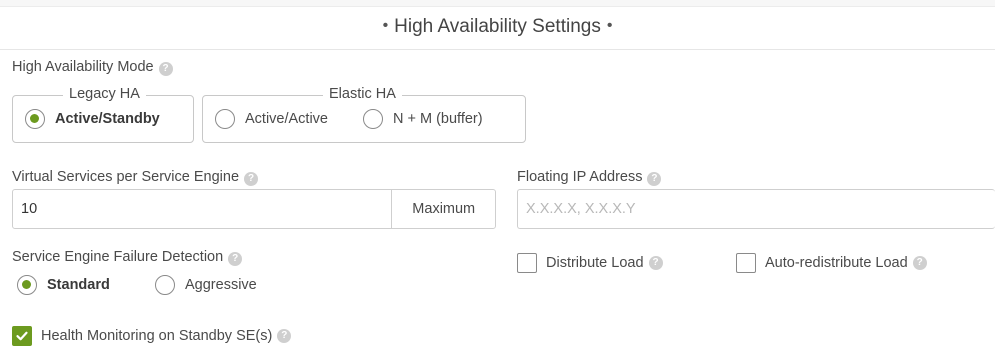 Image resolution: width=995 pixels, height=351 pixels. I want to click on virtual-services-input-group: Maximum, so click(254, 209).